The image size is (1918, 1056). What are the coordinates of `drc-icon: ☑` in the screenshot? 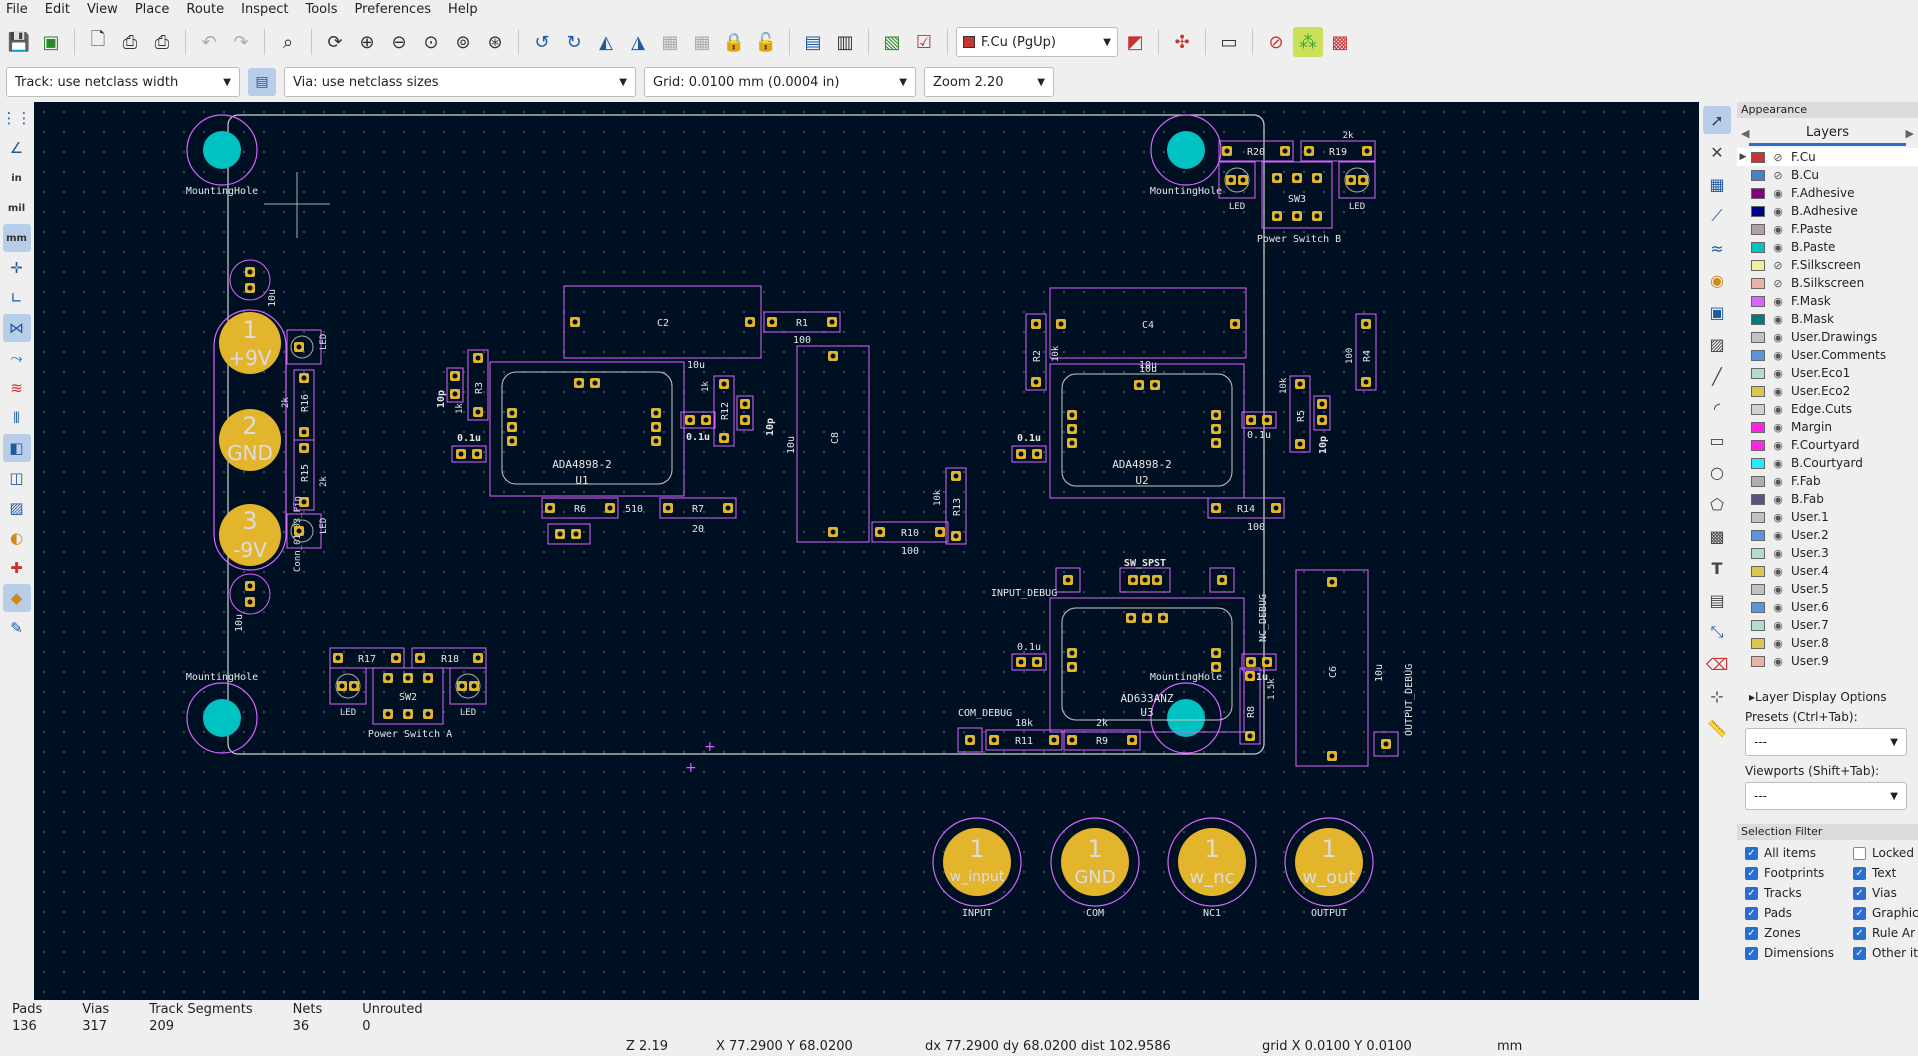 It's located at (924, 42).